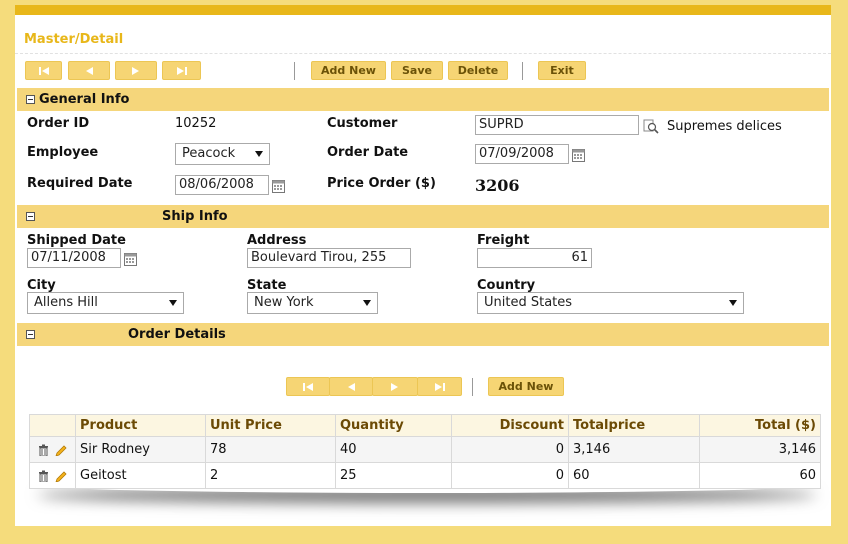 The height and width of the screenshot is (544, 848). What do you see at coordinates (284, 302) in the screenshot?
I see `state-value: New York` at bounding box center [284, 302].